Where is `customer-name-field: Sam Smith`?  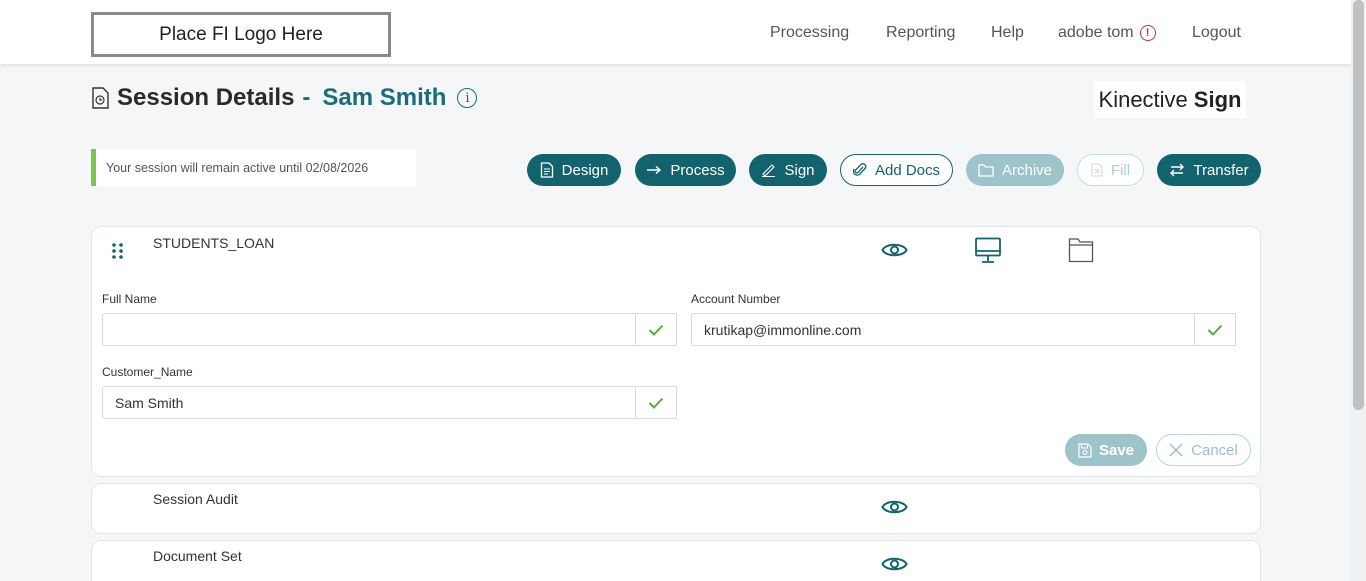 customer-name-field: Sam Smith is located at coordinates (389, 402).